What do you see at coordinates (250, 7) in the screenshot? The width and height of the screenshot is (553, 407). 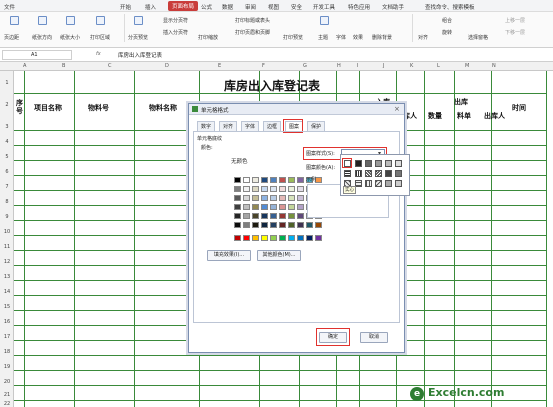 I see `menu-review: 审阅` at bounding box center [250, 7].